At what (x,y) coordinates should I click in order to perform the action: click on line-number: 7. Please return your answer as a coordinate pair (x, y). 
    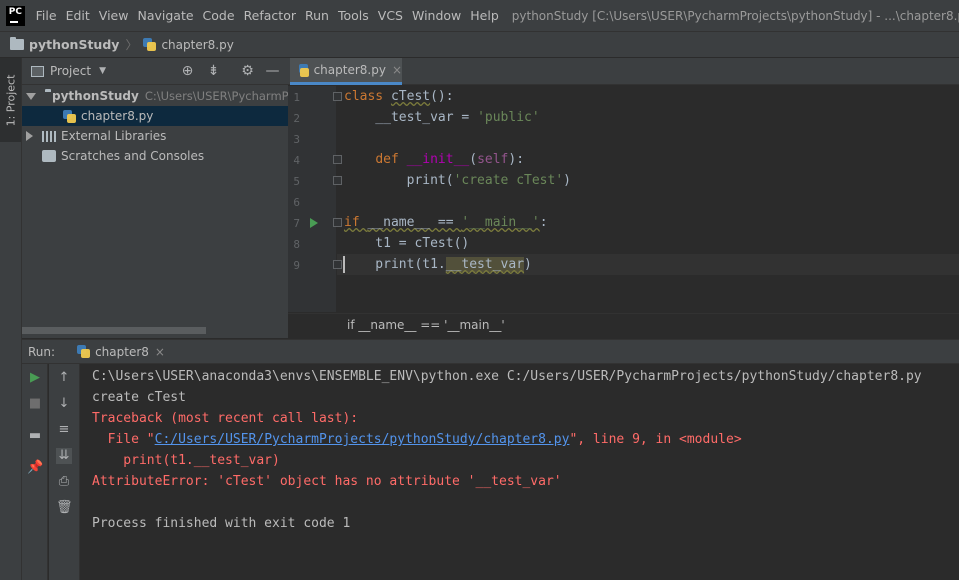
    Looking at the image, I should click on (296, 223).